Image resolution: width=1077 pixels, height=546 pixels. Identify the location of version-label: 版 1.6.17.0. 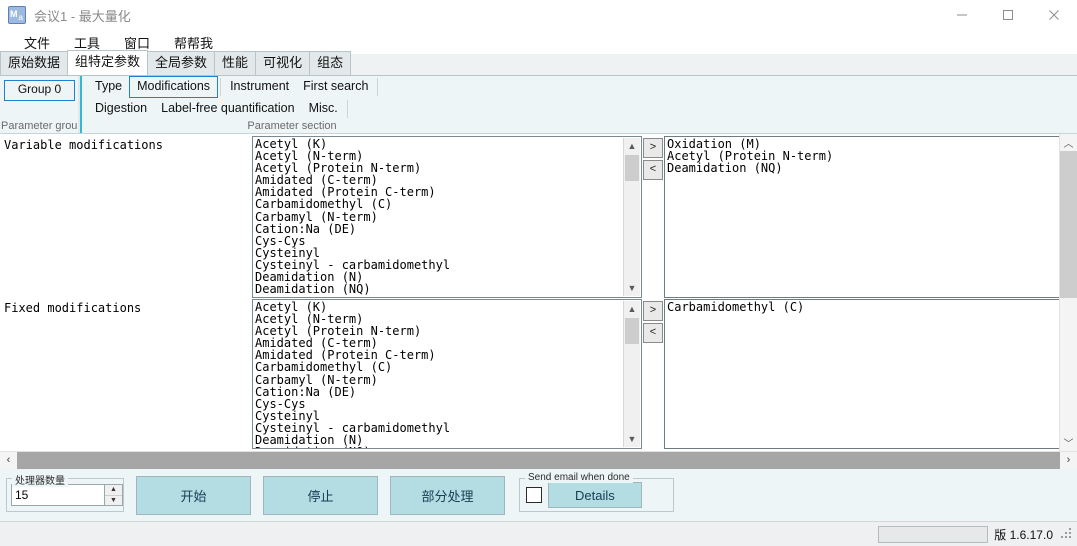
(1023, 534).